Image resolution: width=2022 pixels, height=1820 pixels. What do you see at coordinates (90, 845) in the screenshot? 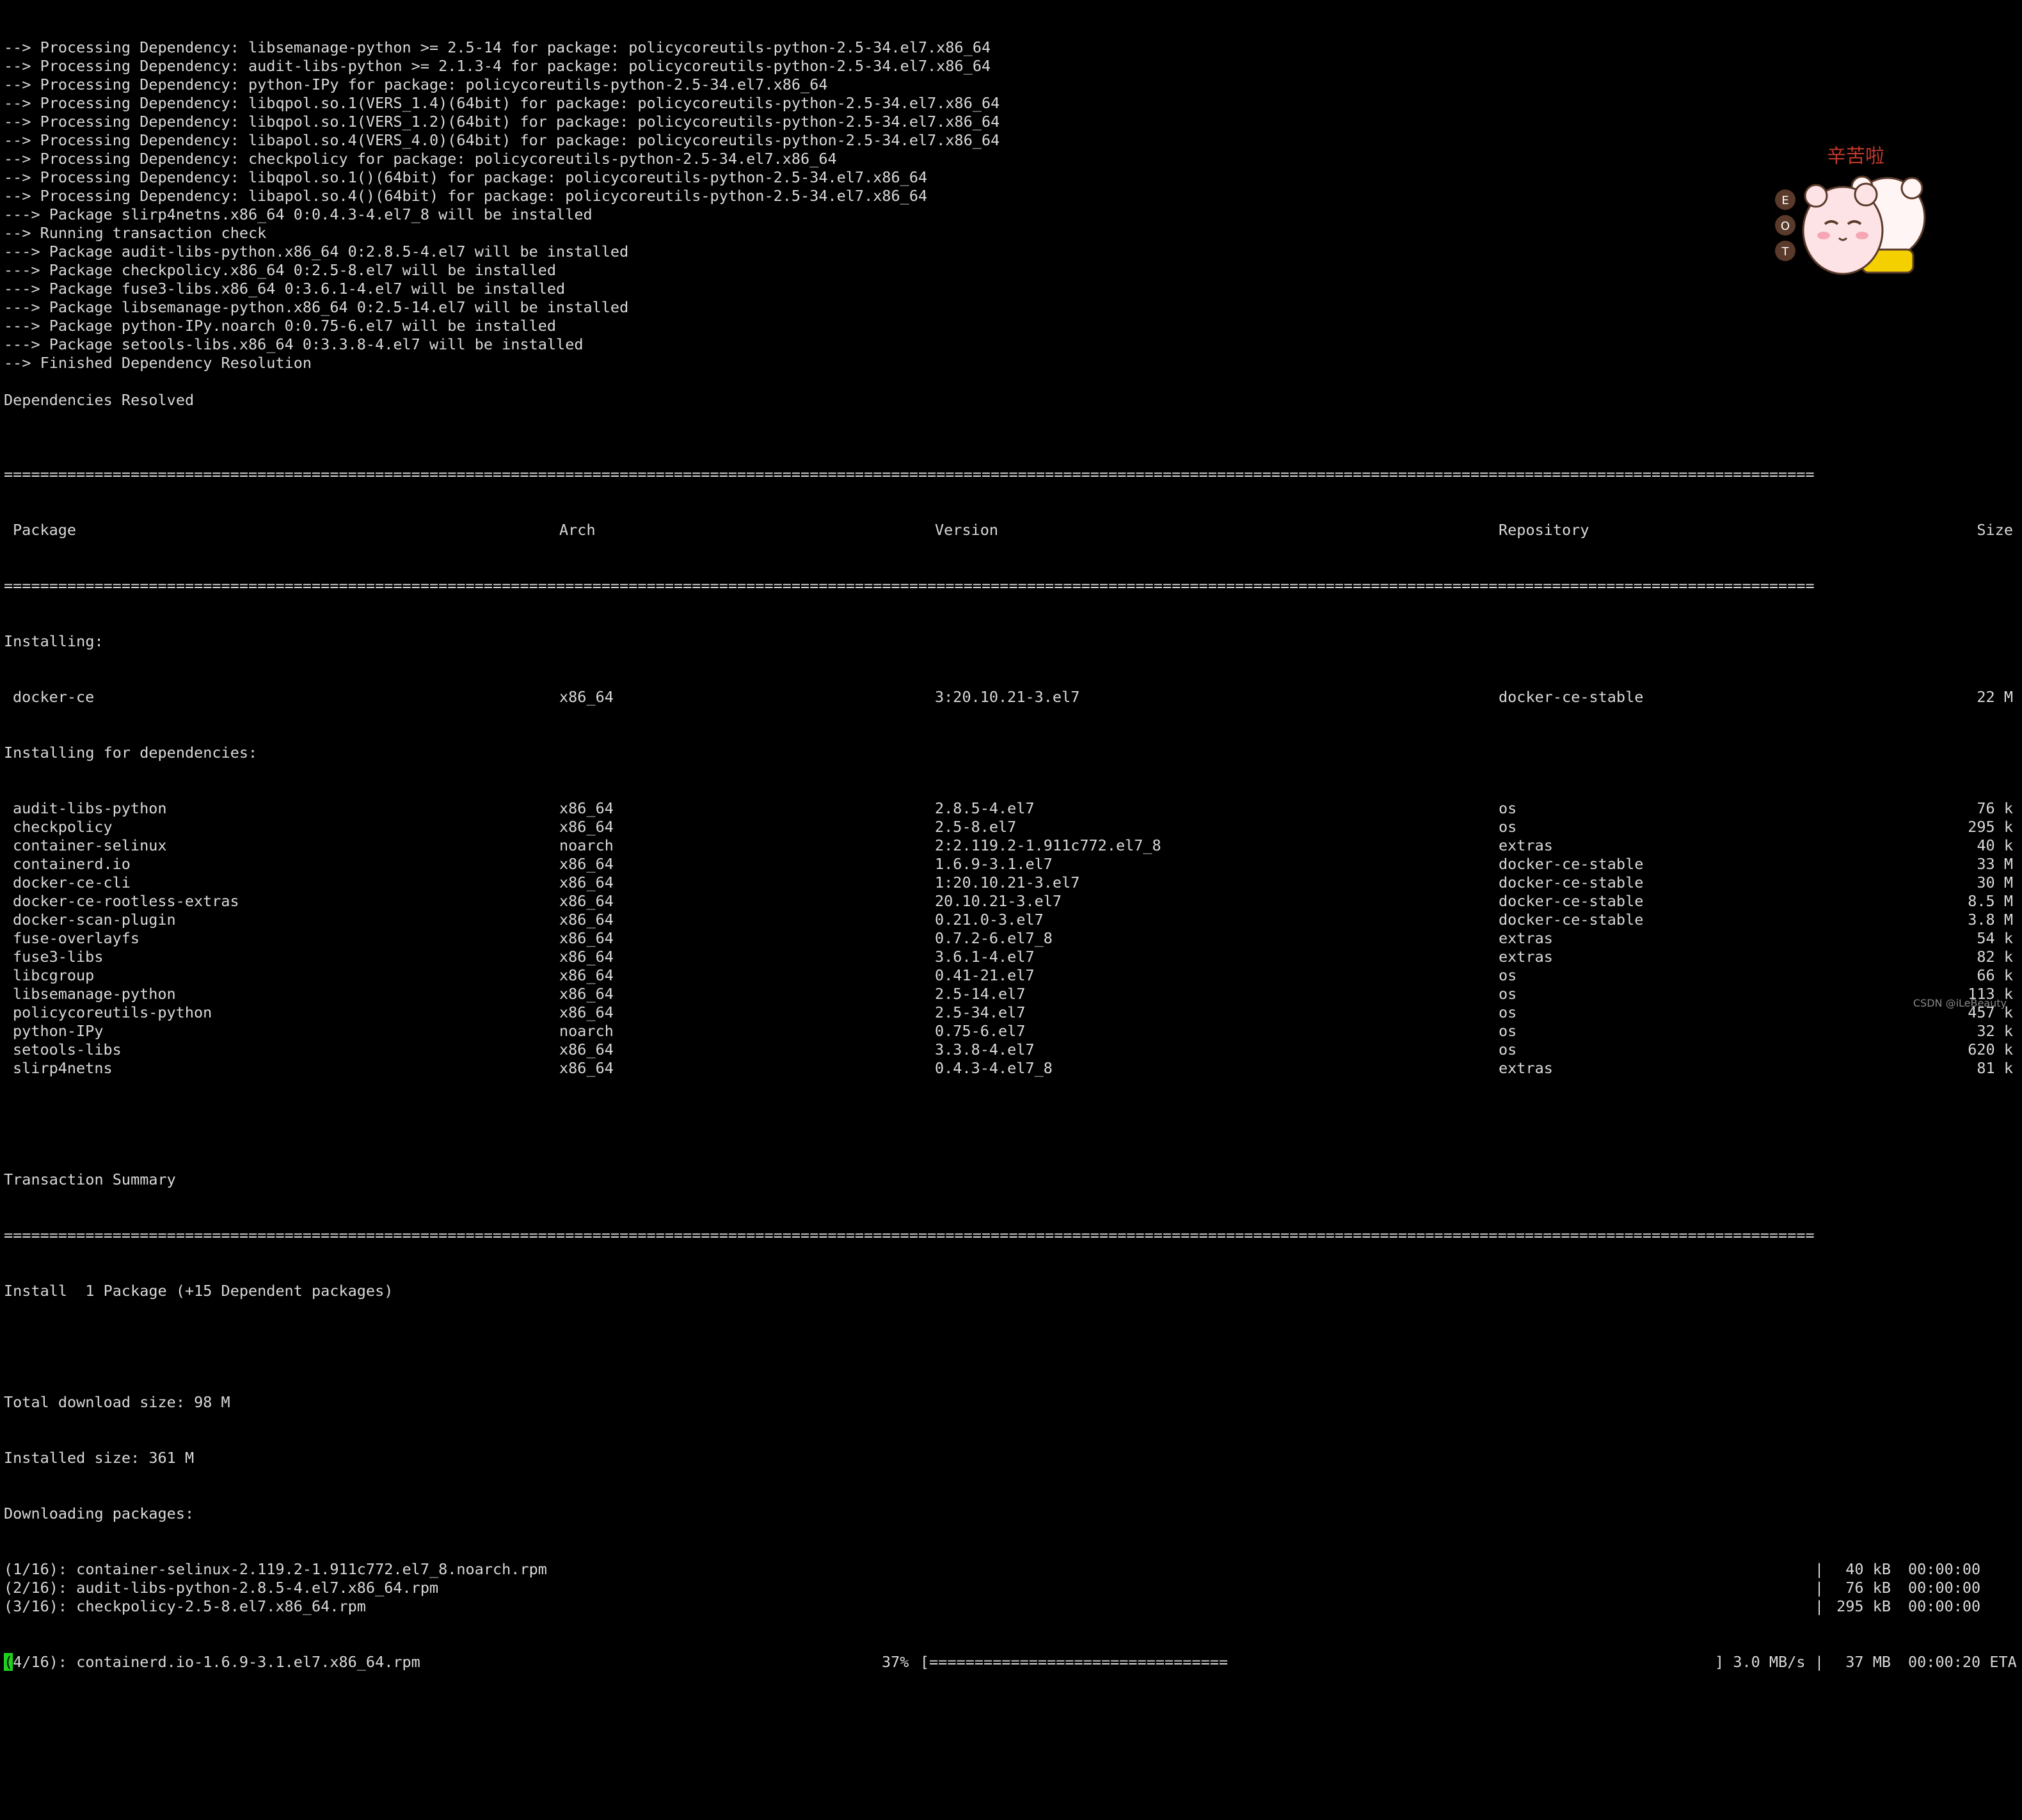
I see `package-cell: container-selinux` at bounding box center [90, 845].